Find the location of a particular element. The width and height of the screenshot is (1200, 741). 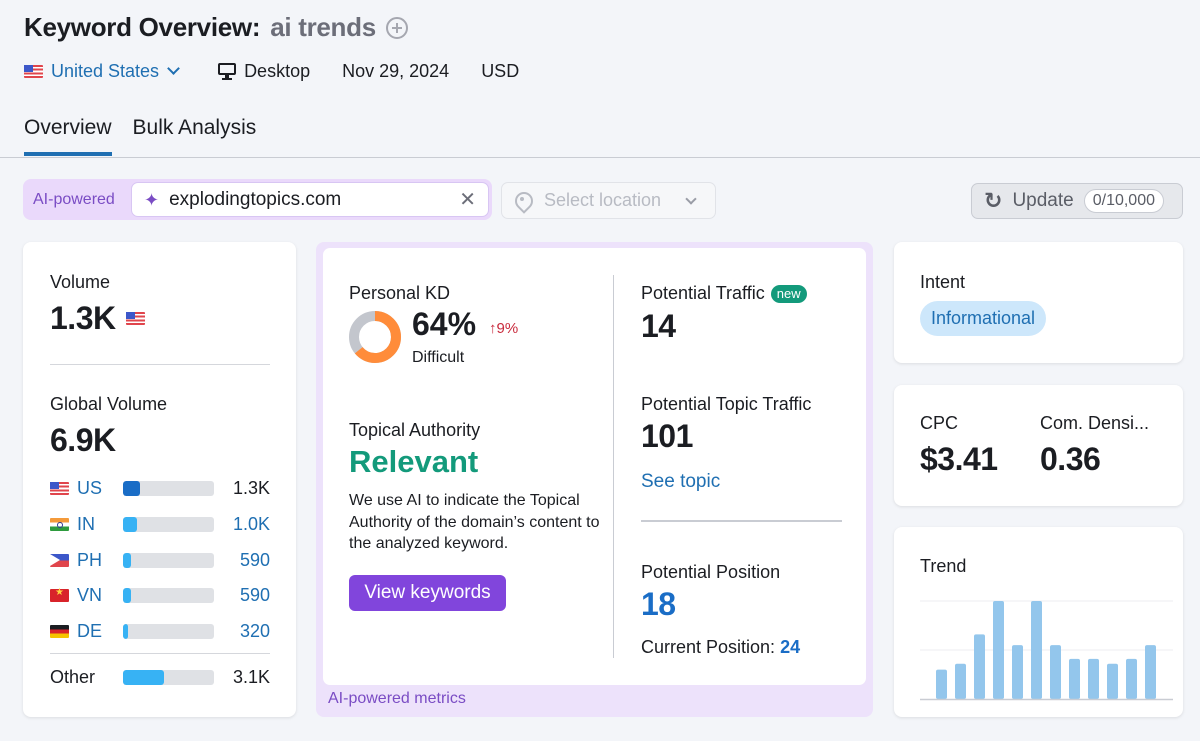

device-label: Desktop is located at coordinates (277, 70).